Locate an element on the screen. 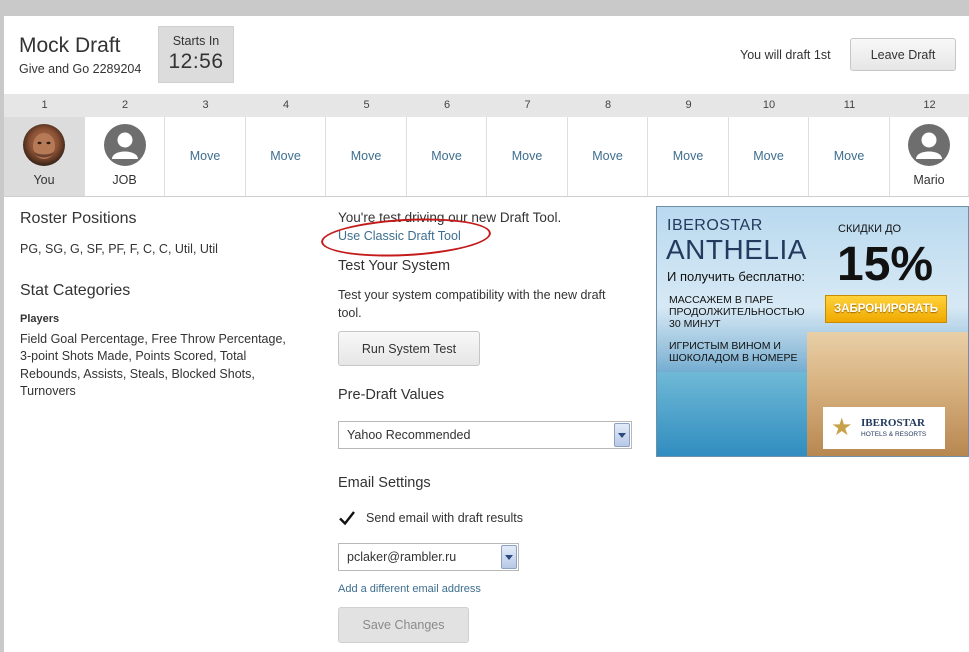 Image resolution: width=969 pixels, height=652 pixels. pre-draft-values-heading: Pre-Draft Values is located at coordinates (391, 395).